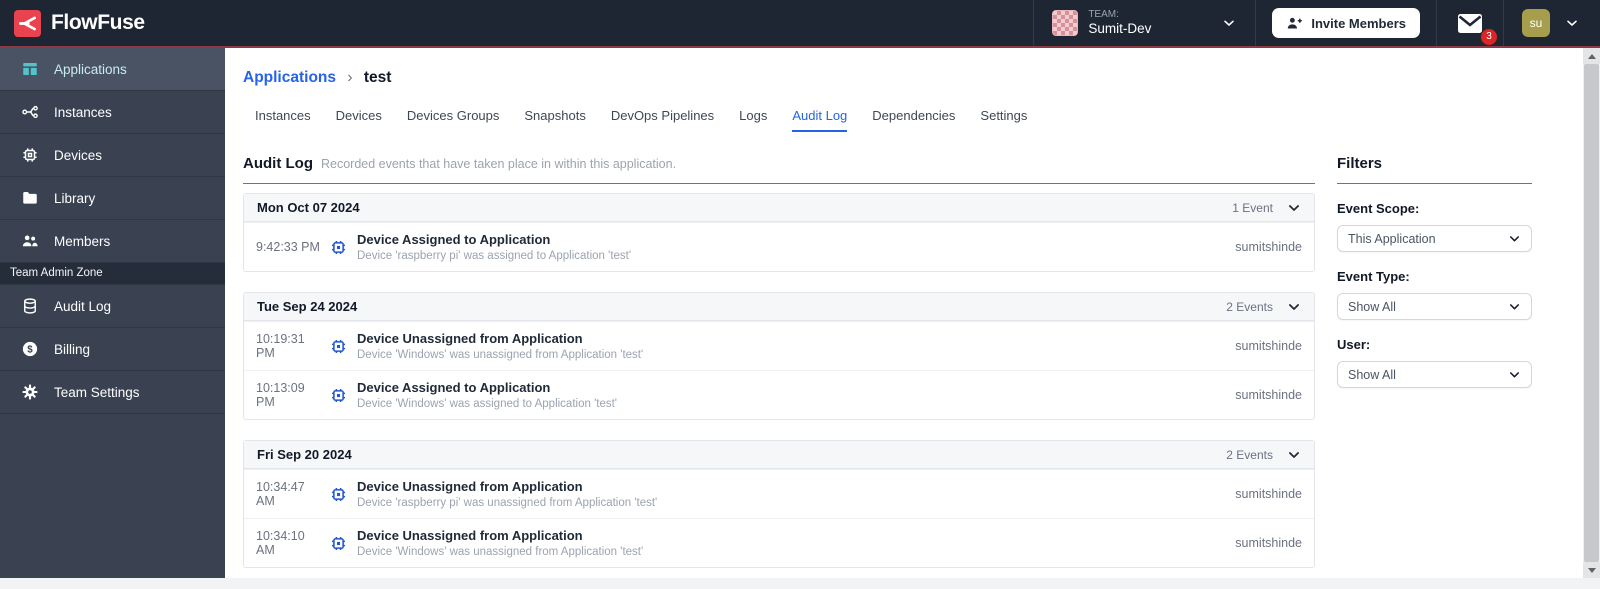  I want to click on filter-field: Event Scope: This Application, so click(1434, 226).